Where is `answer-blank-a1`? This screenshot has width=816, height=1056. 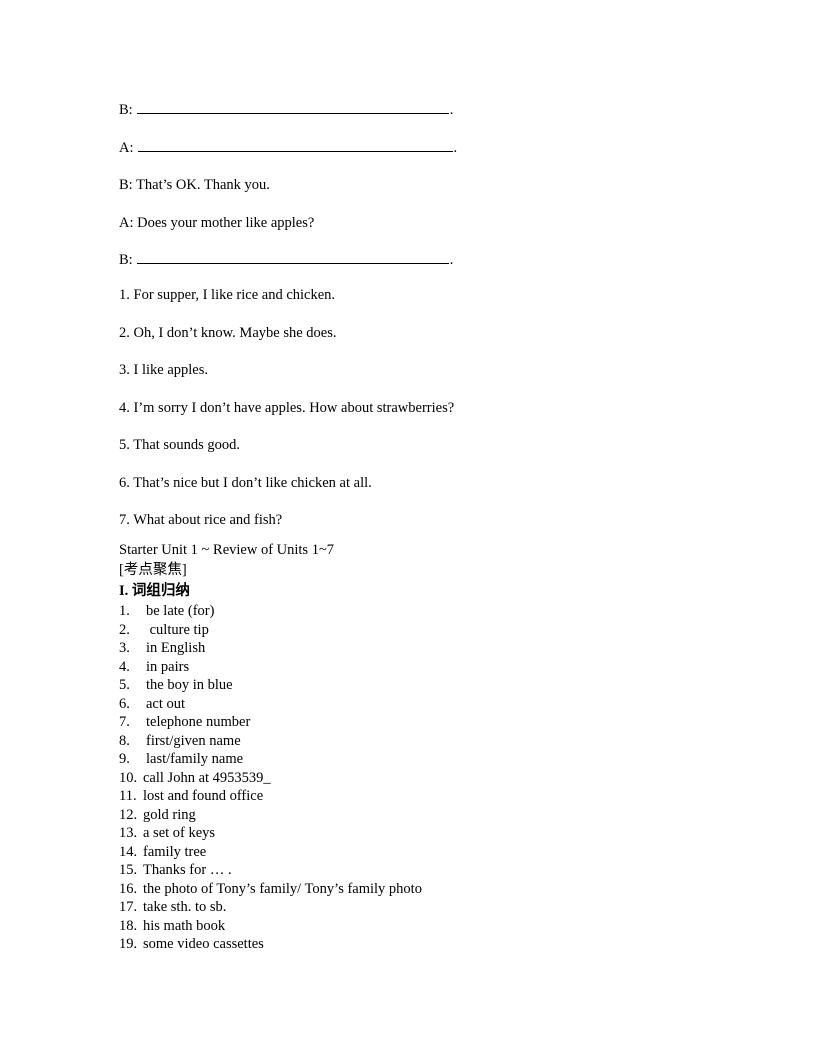 answer-blank-a1 is located at coordinates (295, 145).